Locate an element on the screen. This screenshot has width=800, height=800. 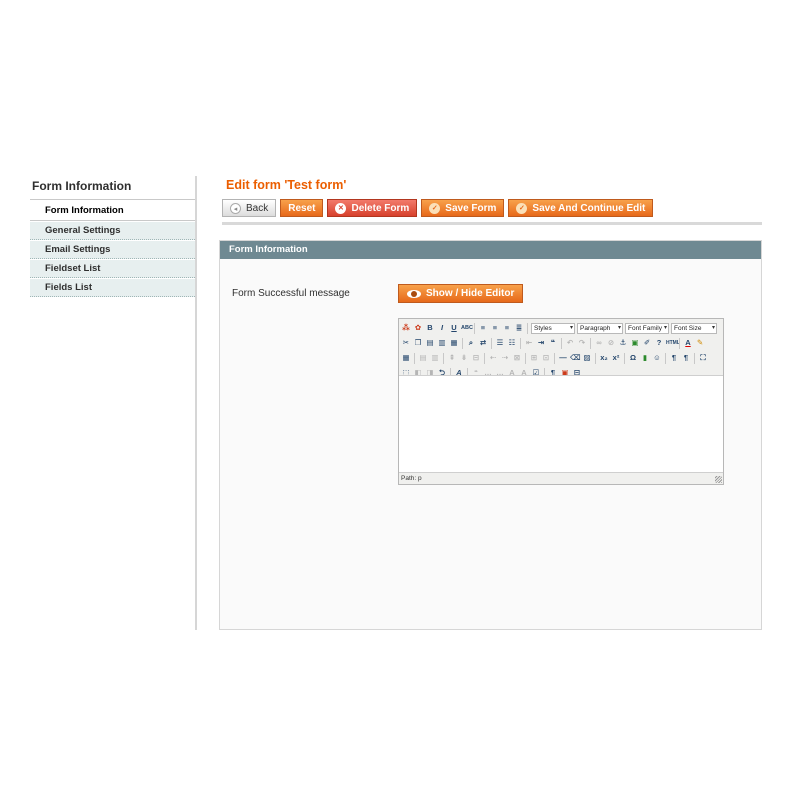
background-color-icon: ✎ is located at coordinates (700, 343).